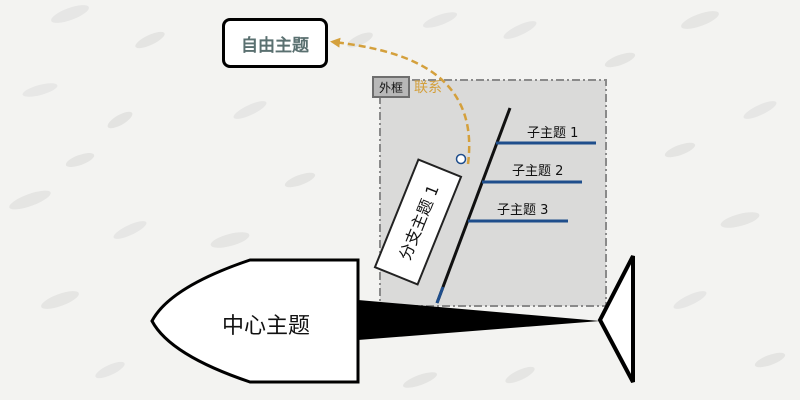 The image size is (800, 400). Describe the element at coordinates (522, 208) in the screenshot. I see `sub-topic-3: 子主题 3` at that location.